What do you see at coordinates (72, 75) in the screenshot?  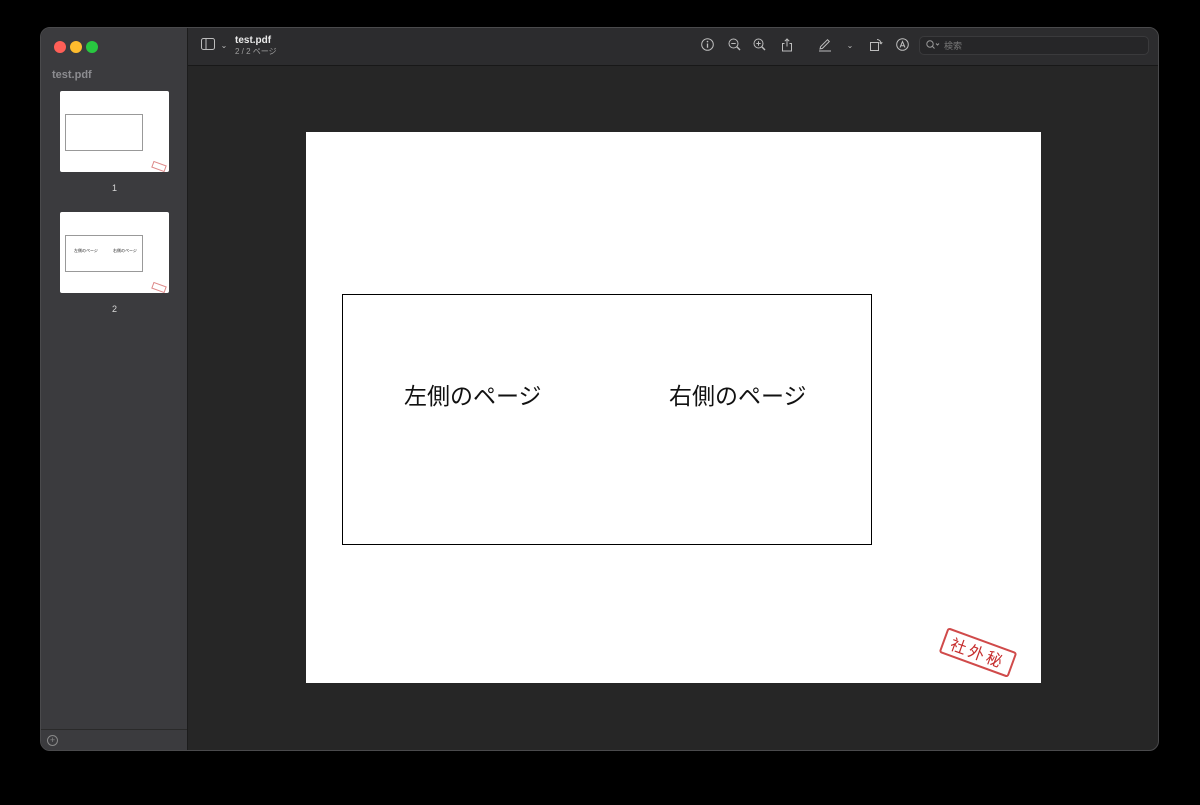 I see `sidebar-title: test.pdf` at bounding box center [72, 75].